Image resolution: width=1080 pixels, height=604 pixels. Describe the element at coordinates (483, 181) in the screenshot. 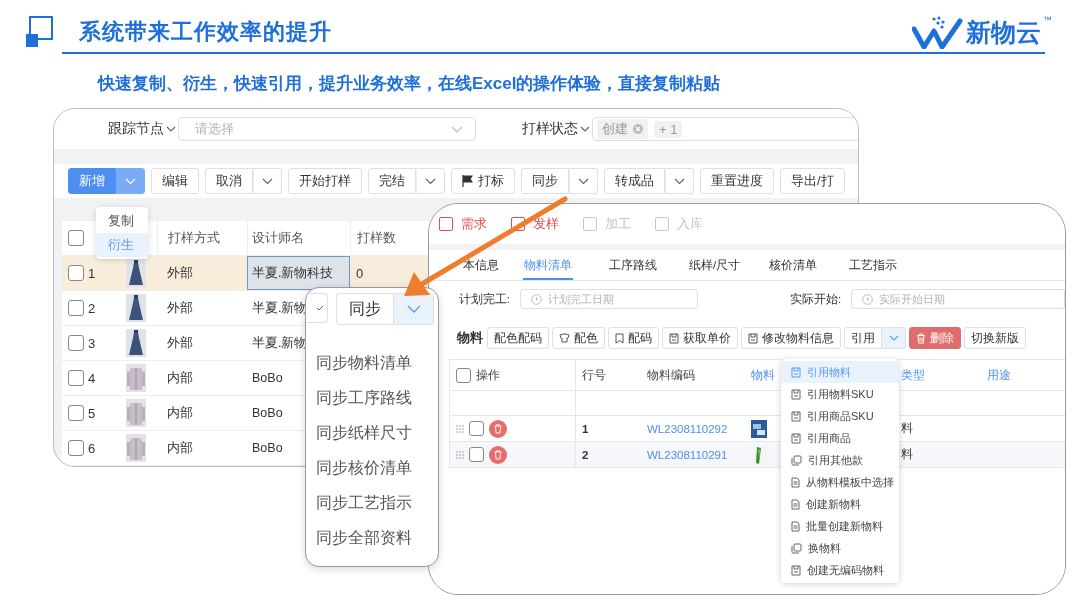

I see `flag-button: 打标` at that location.